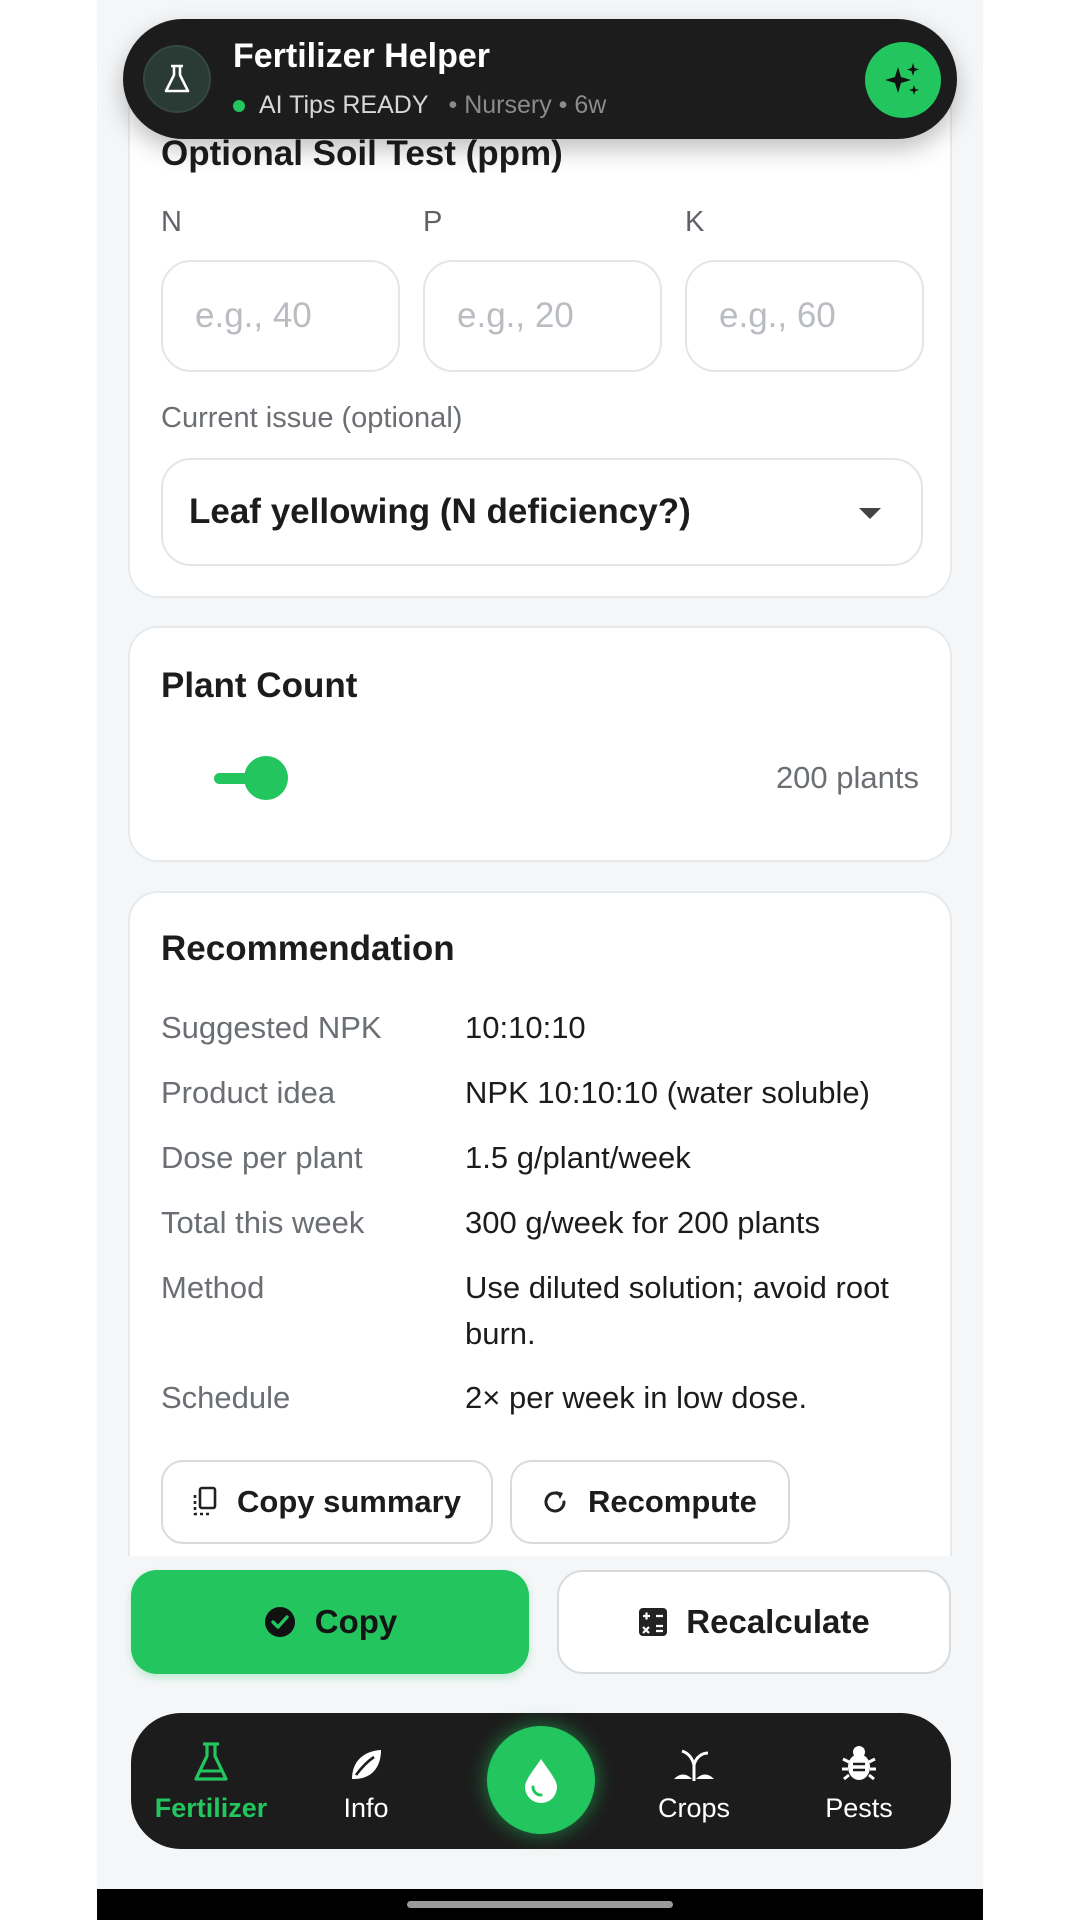 This screenshot has width=1080, height=1920. What do you see at coordinates (262, 1157) in the screenshot?
I see `rec-key: Dose per plant` at bounding box center [262, 1157].